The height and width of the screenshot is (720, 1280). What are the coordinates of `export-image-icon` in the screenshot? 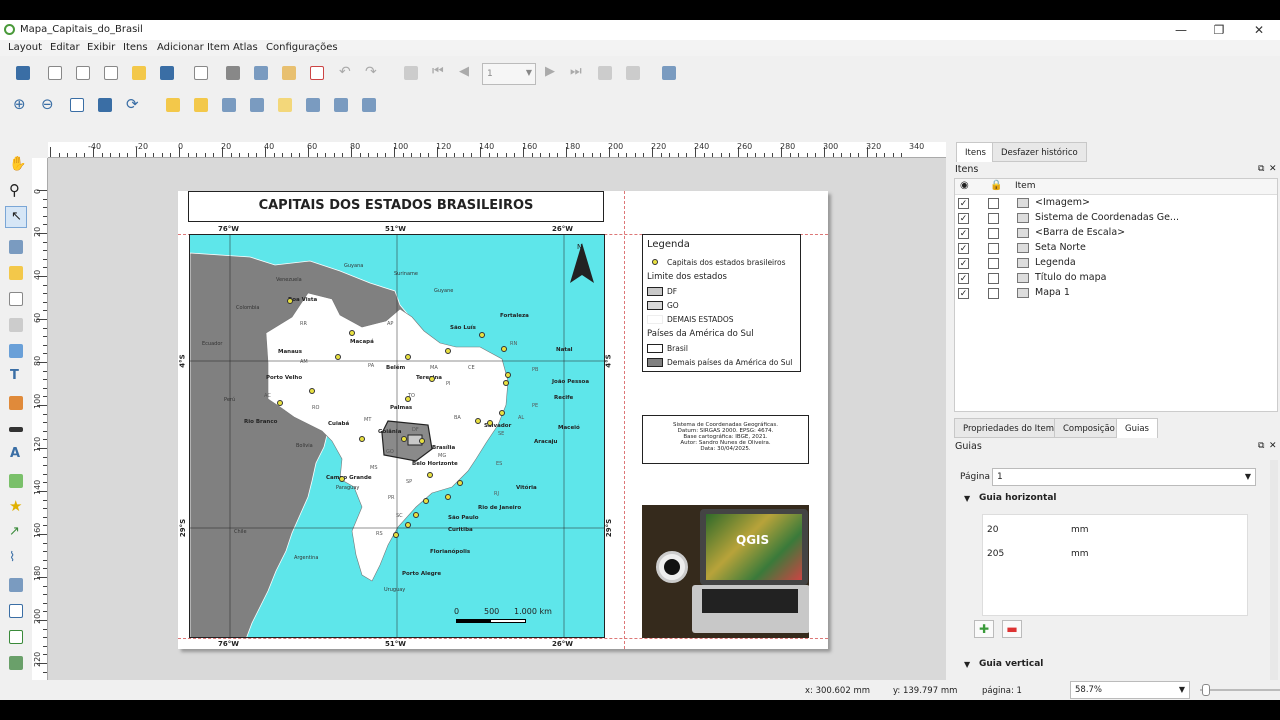 It's located at (261, 73).